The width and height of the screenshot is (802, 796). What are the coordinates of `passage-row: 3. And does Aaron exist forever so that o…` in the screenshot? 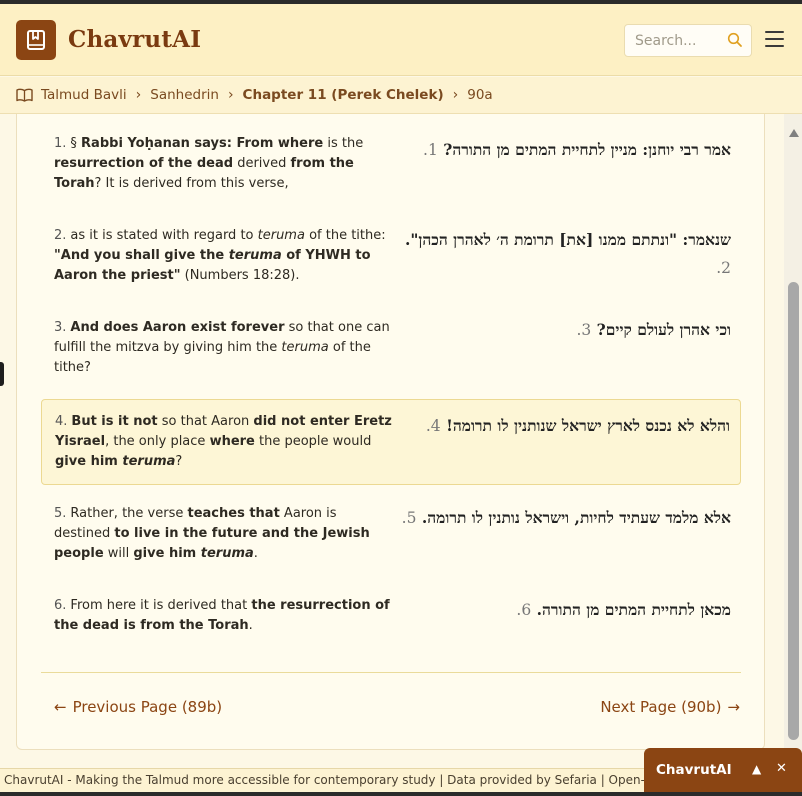 It's located at (391, 350).